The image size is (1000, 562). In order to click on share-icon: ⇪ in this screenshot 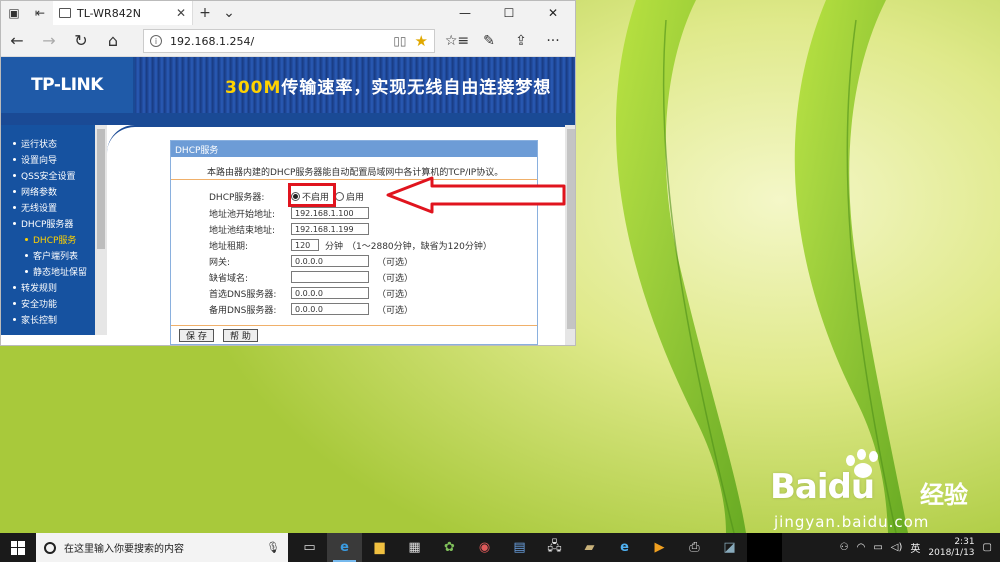, I will do `click(521, 41)`.